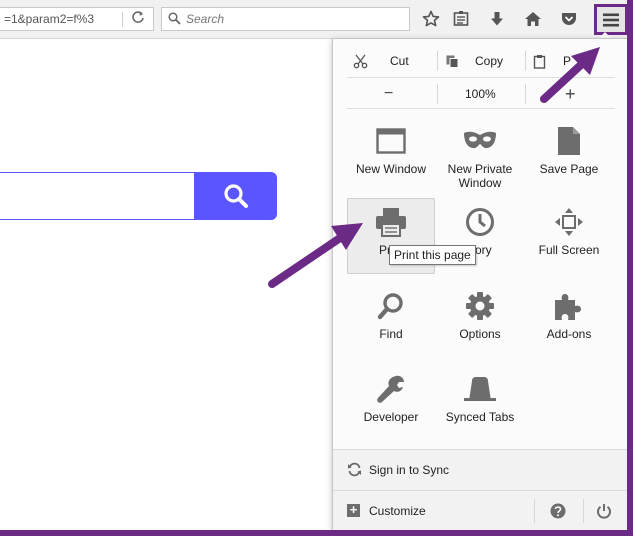  Describe the element at coordinates (569, 306) in the screenshot. I see `puzzle-icon` at that location.